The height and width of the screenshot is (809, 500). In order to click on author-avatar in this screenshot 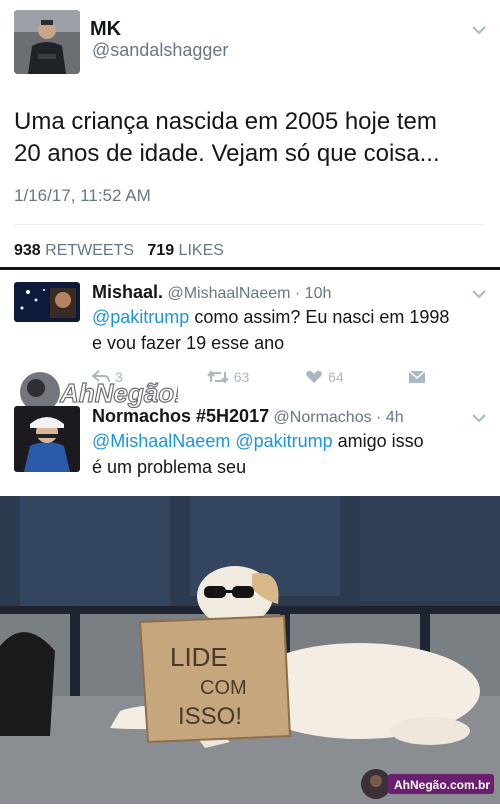, I will do `click(47, 42)`.